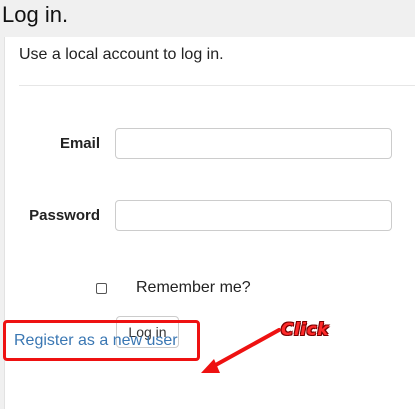  I want to click on form-subtitle: Use a local account to log in., so click(121, 54).